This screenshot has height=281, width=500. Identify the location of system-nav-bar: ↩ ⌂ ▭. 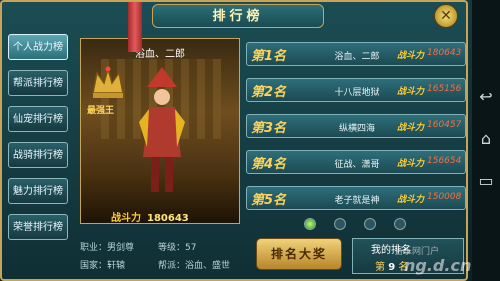
(486, 140).